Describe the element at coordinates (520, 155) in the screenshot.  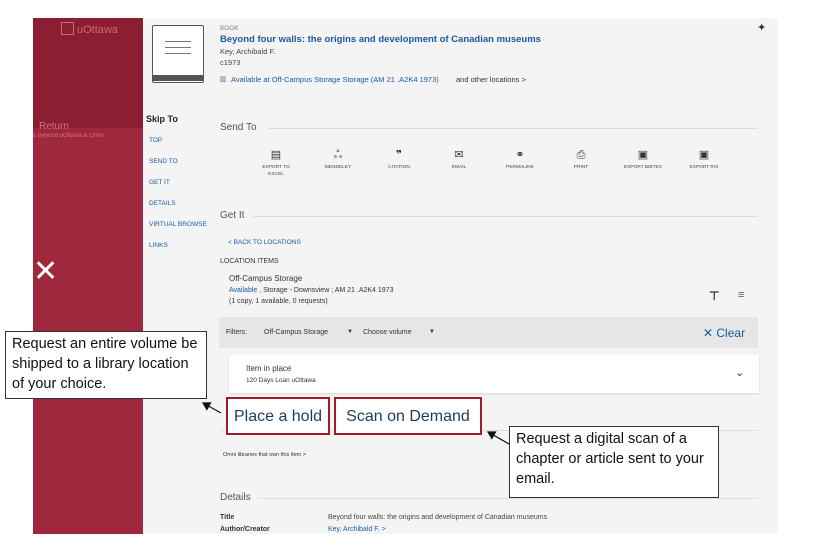
I see `link-icon: ⚭` at that location.